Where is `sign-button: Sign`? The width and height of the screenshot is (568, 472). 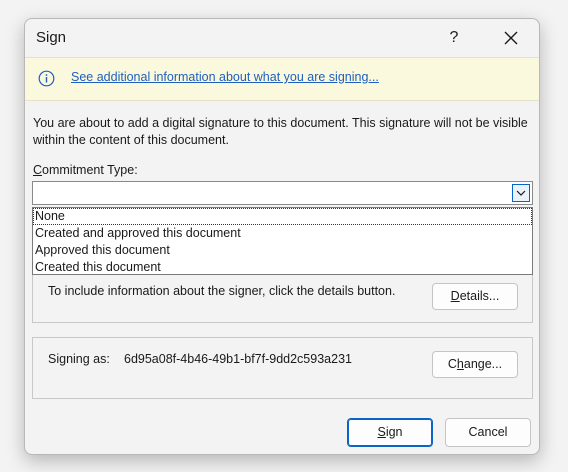
sign-button: Sign is located at coordinates (390, 432).